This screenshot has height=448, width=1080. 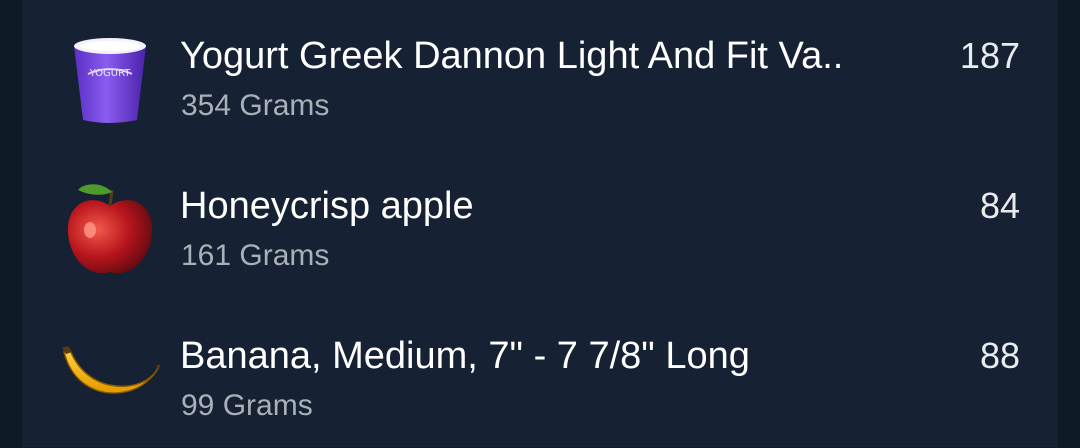 I want to click on svg-text: YOGURT, so click(x=110, y=73).